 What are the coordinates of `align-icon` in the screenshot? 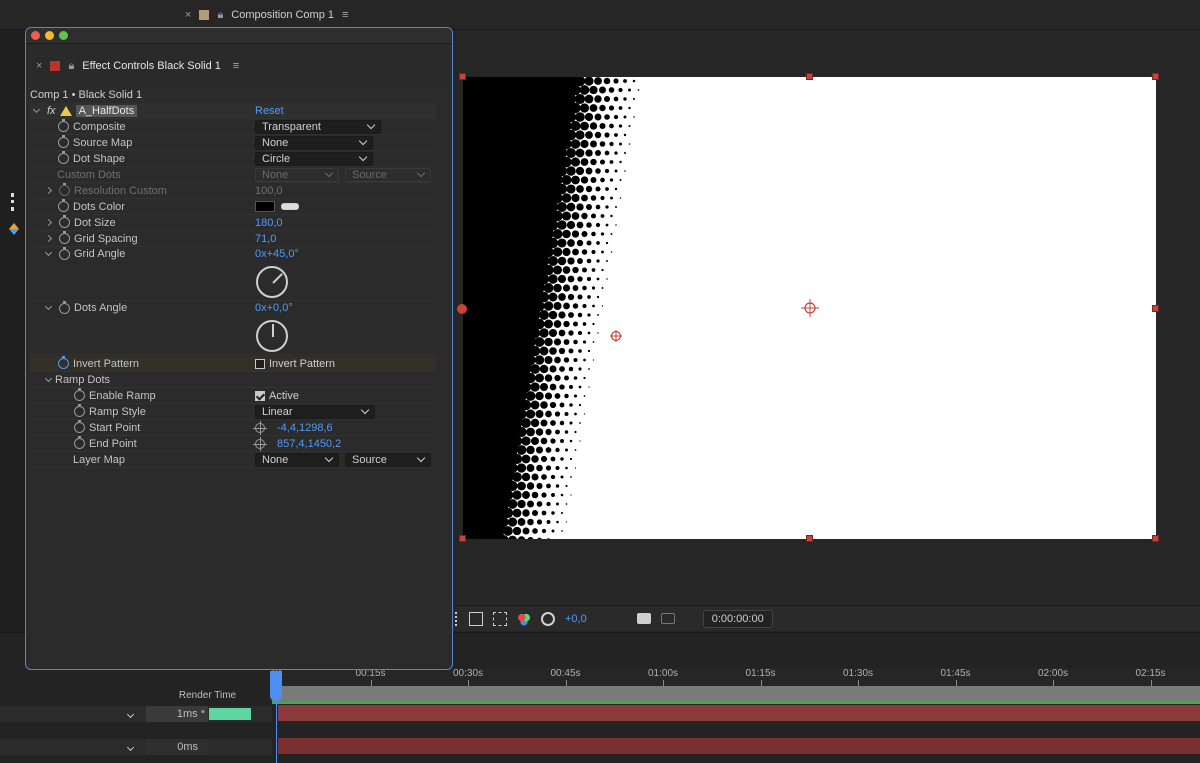 It's located at (13, 202).